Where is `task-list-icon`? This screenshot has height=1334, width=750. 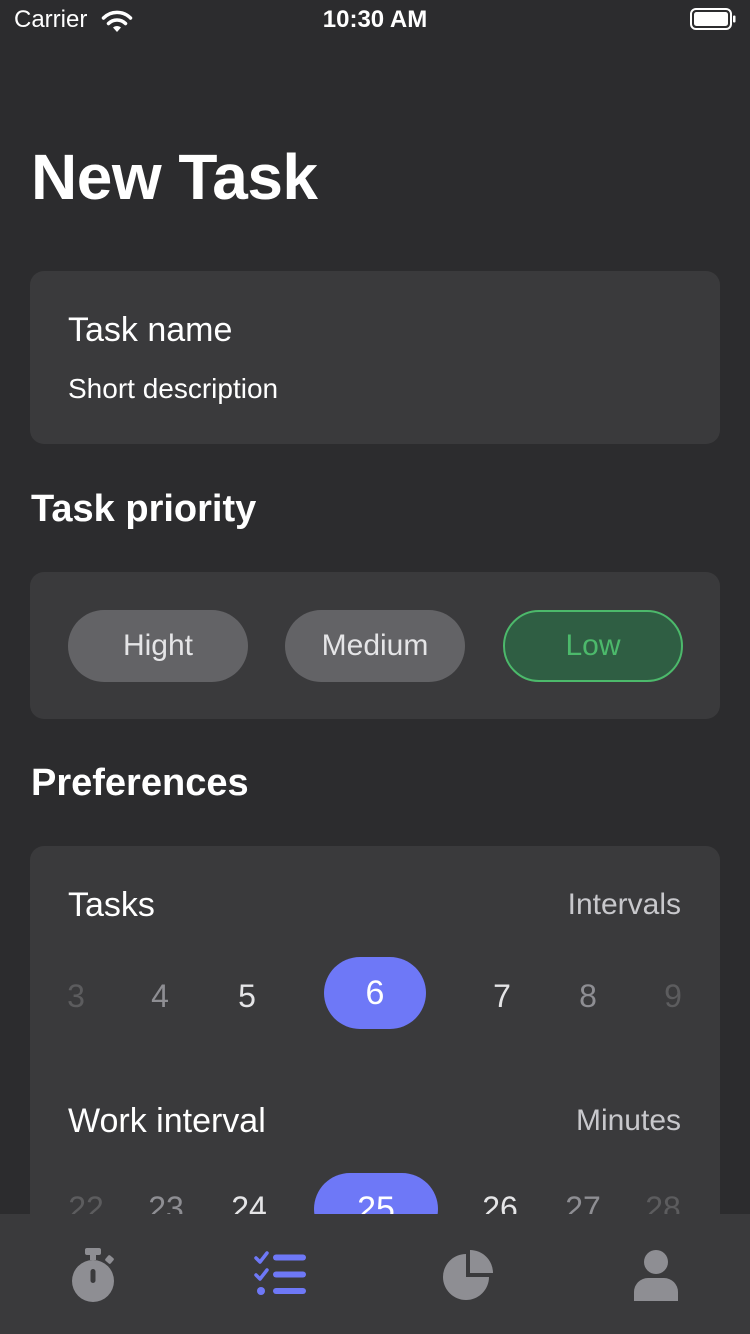 task-list-icon is located at coordinates (281, 1276).